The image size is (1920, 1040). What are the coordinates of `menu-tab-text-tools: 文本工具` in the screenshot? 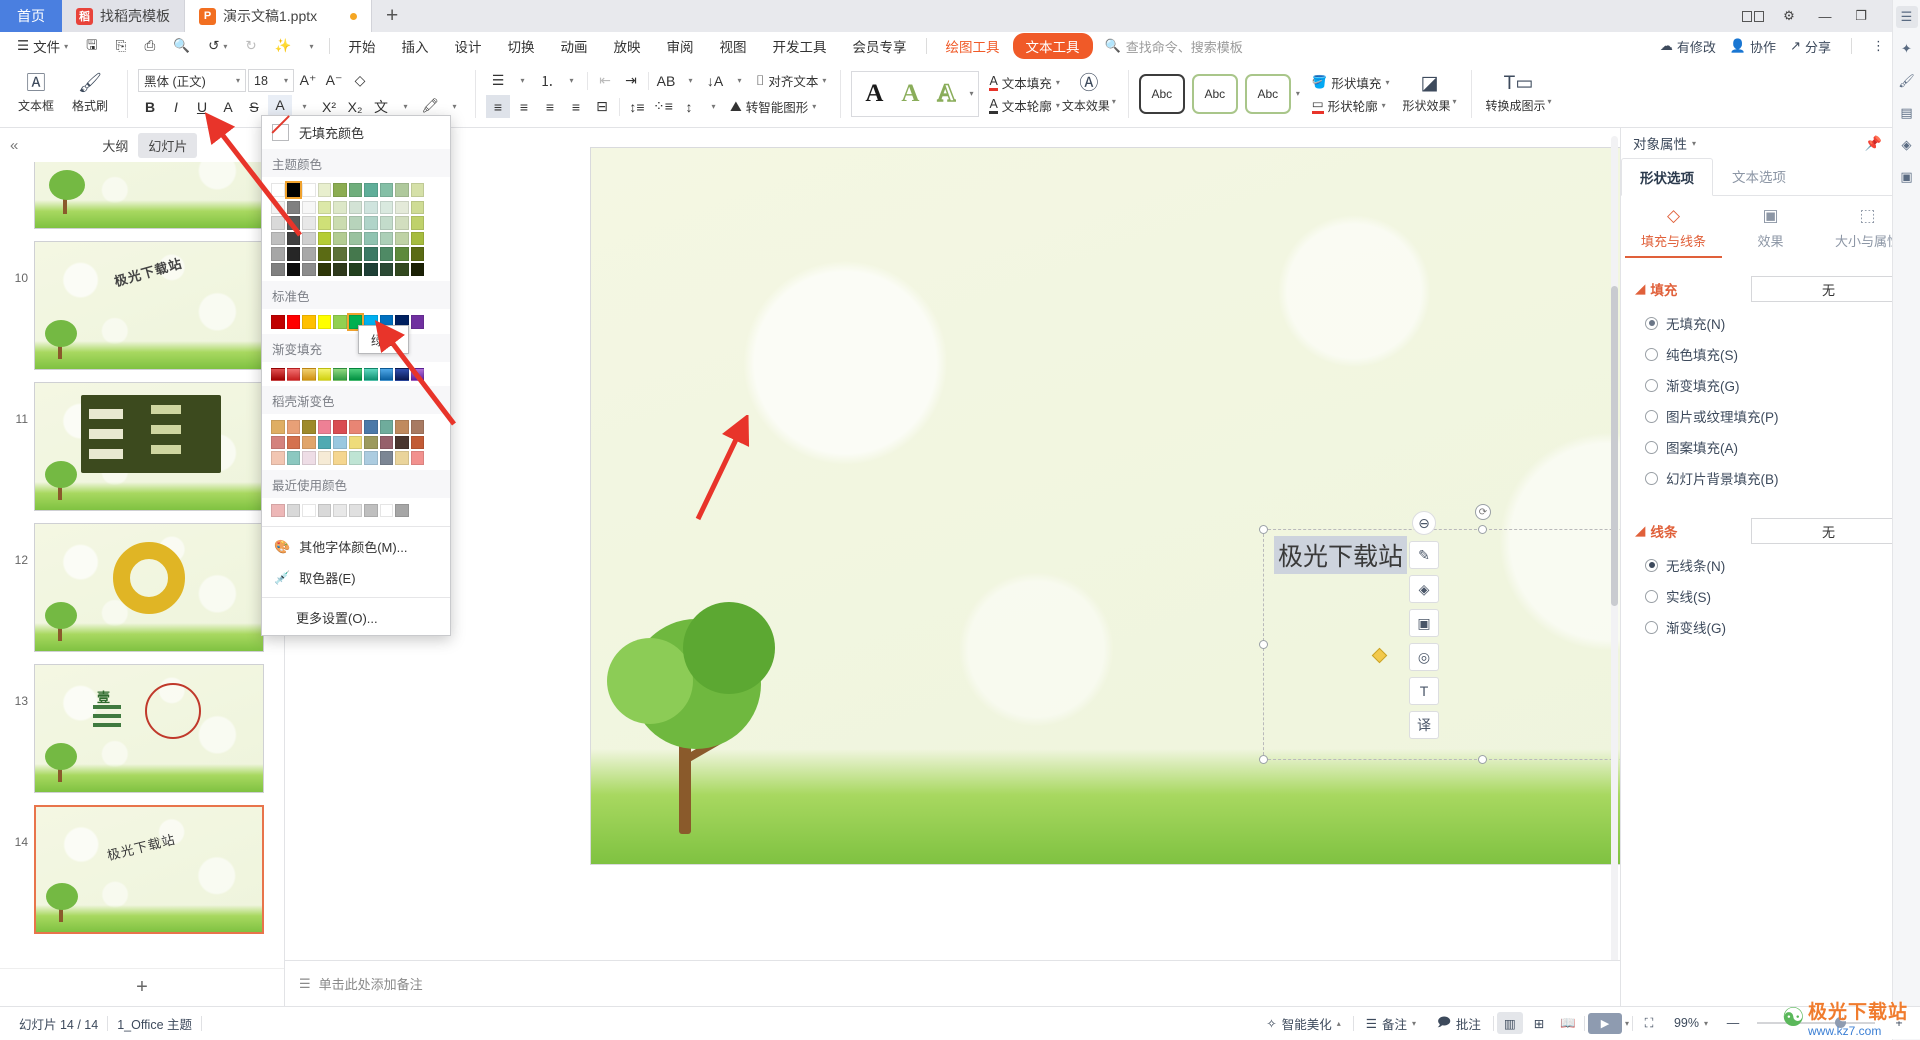 It's located at (1052, 46).